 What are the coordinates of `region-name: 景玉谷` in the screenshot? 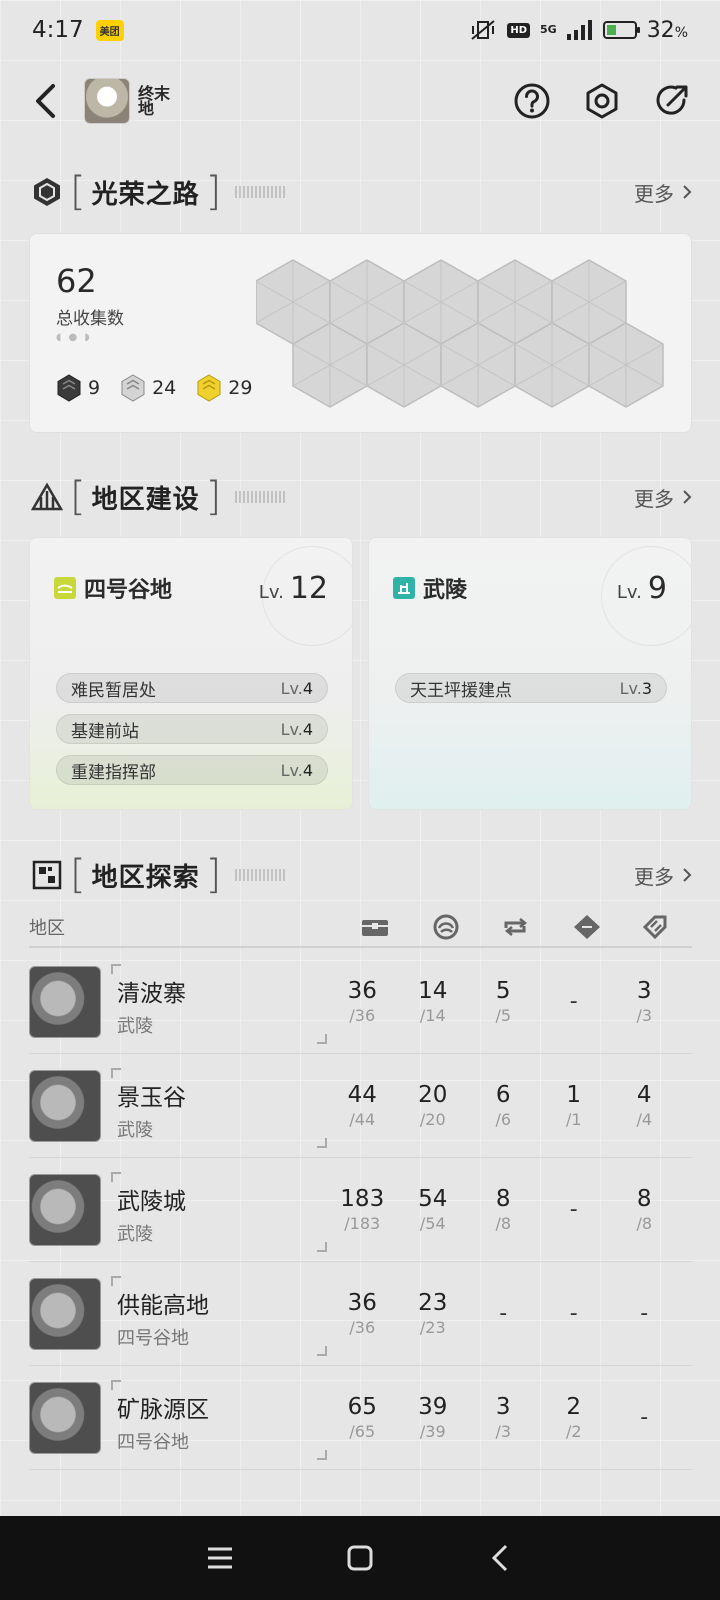 It's located at (151, 1097).